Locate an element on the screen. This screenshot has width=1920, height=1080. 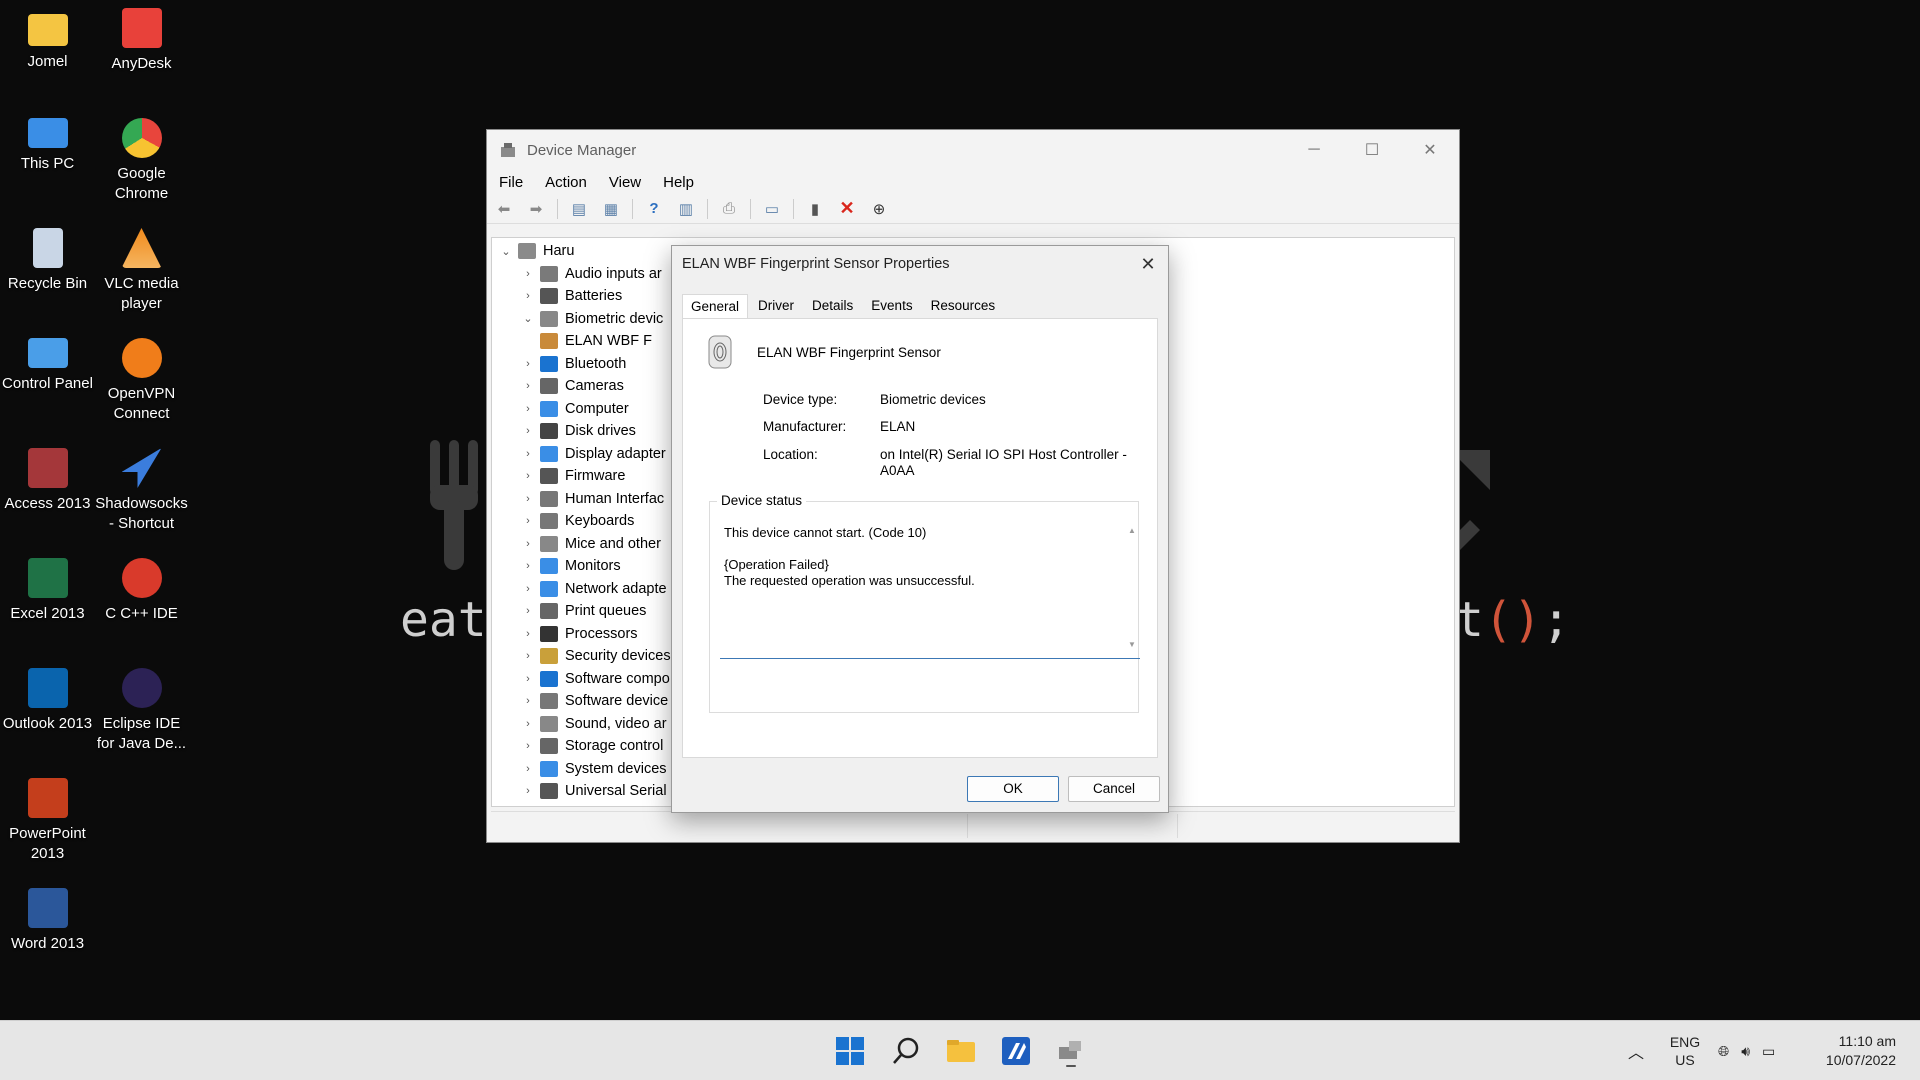
close-button: ✕ is located at coordinates (1430, 150).